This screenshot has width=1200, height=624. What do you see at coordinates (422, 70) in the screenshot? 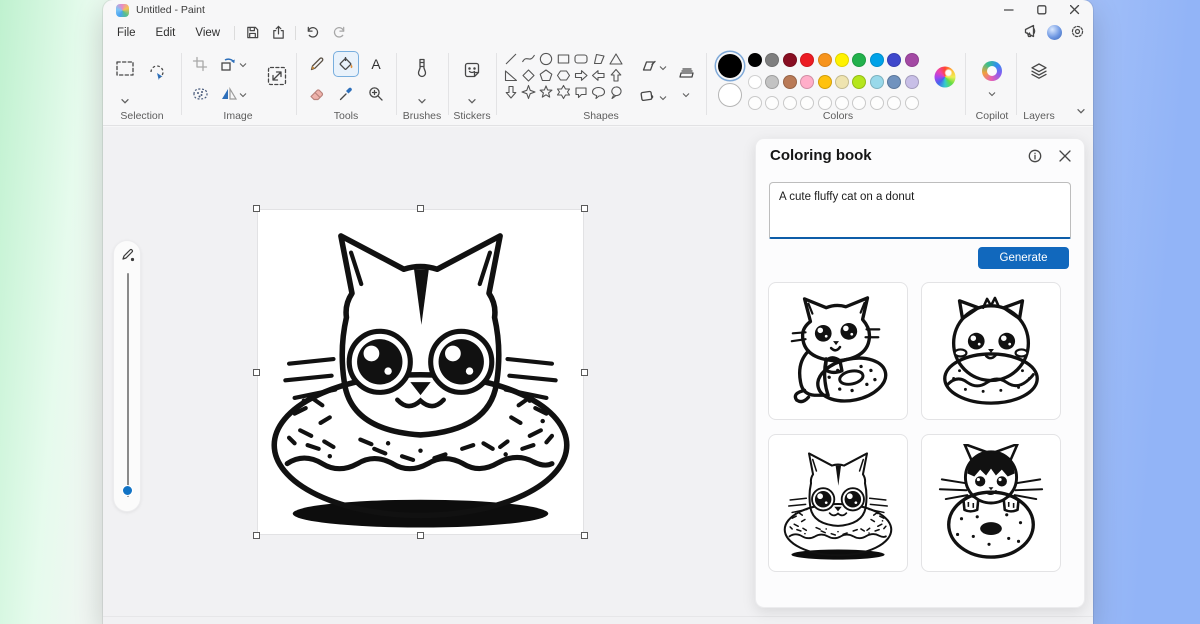
I see `brush-icon` at bounding box center [422, 70].